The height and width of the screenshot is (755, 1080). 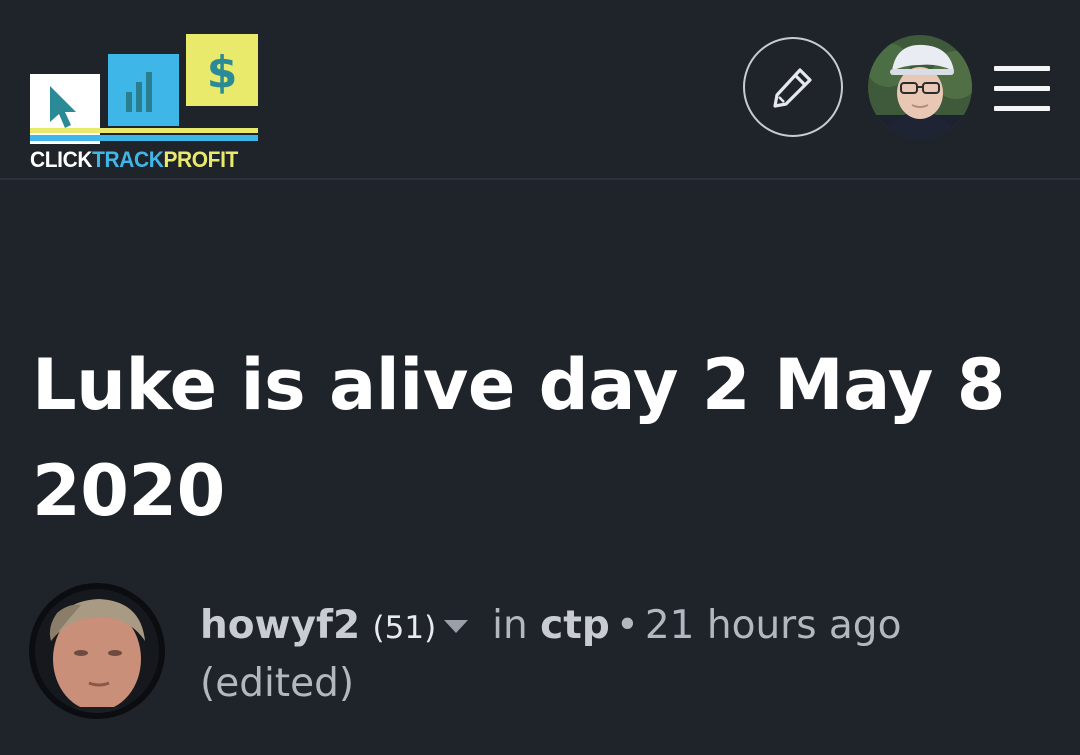 I want to click on user-avatar-image, so click(x=920, y=87).